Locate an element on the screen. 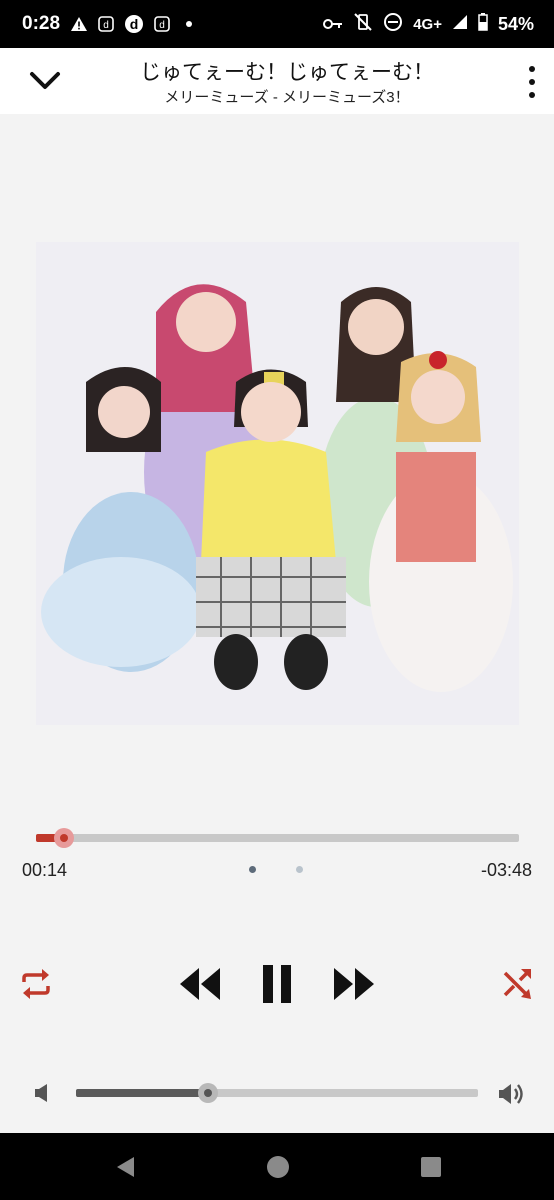  vpn-key-icon is located at coordinates (333, 24).